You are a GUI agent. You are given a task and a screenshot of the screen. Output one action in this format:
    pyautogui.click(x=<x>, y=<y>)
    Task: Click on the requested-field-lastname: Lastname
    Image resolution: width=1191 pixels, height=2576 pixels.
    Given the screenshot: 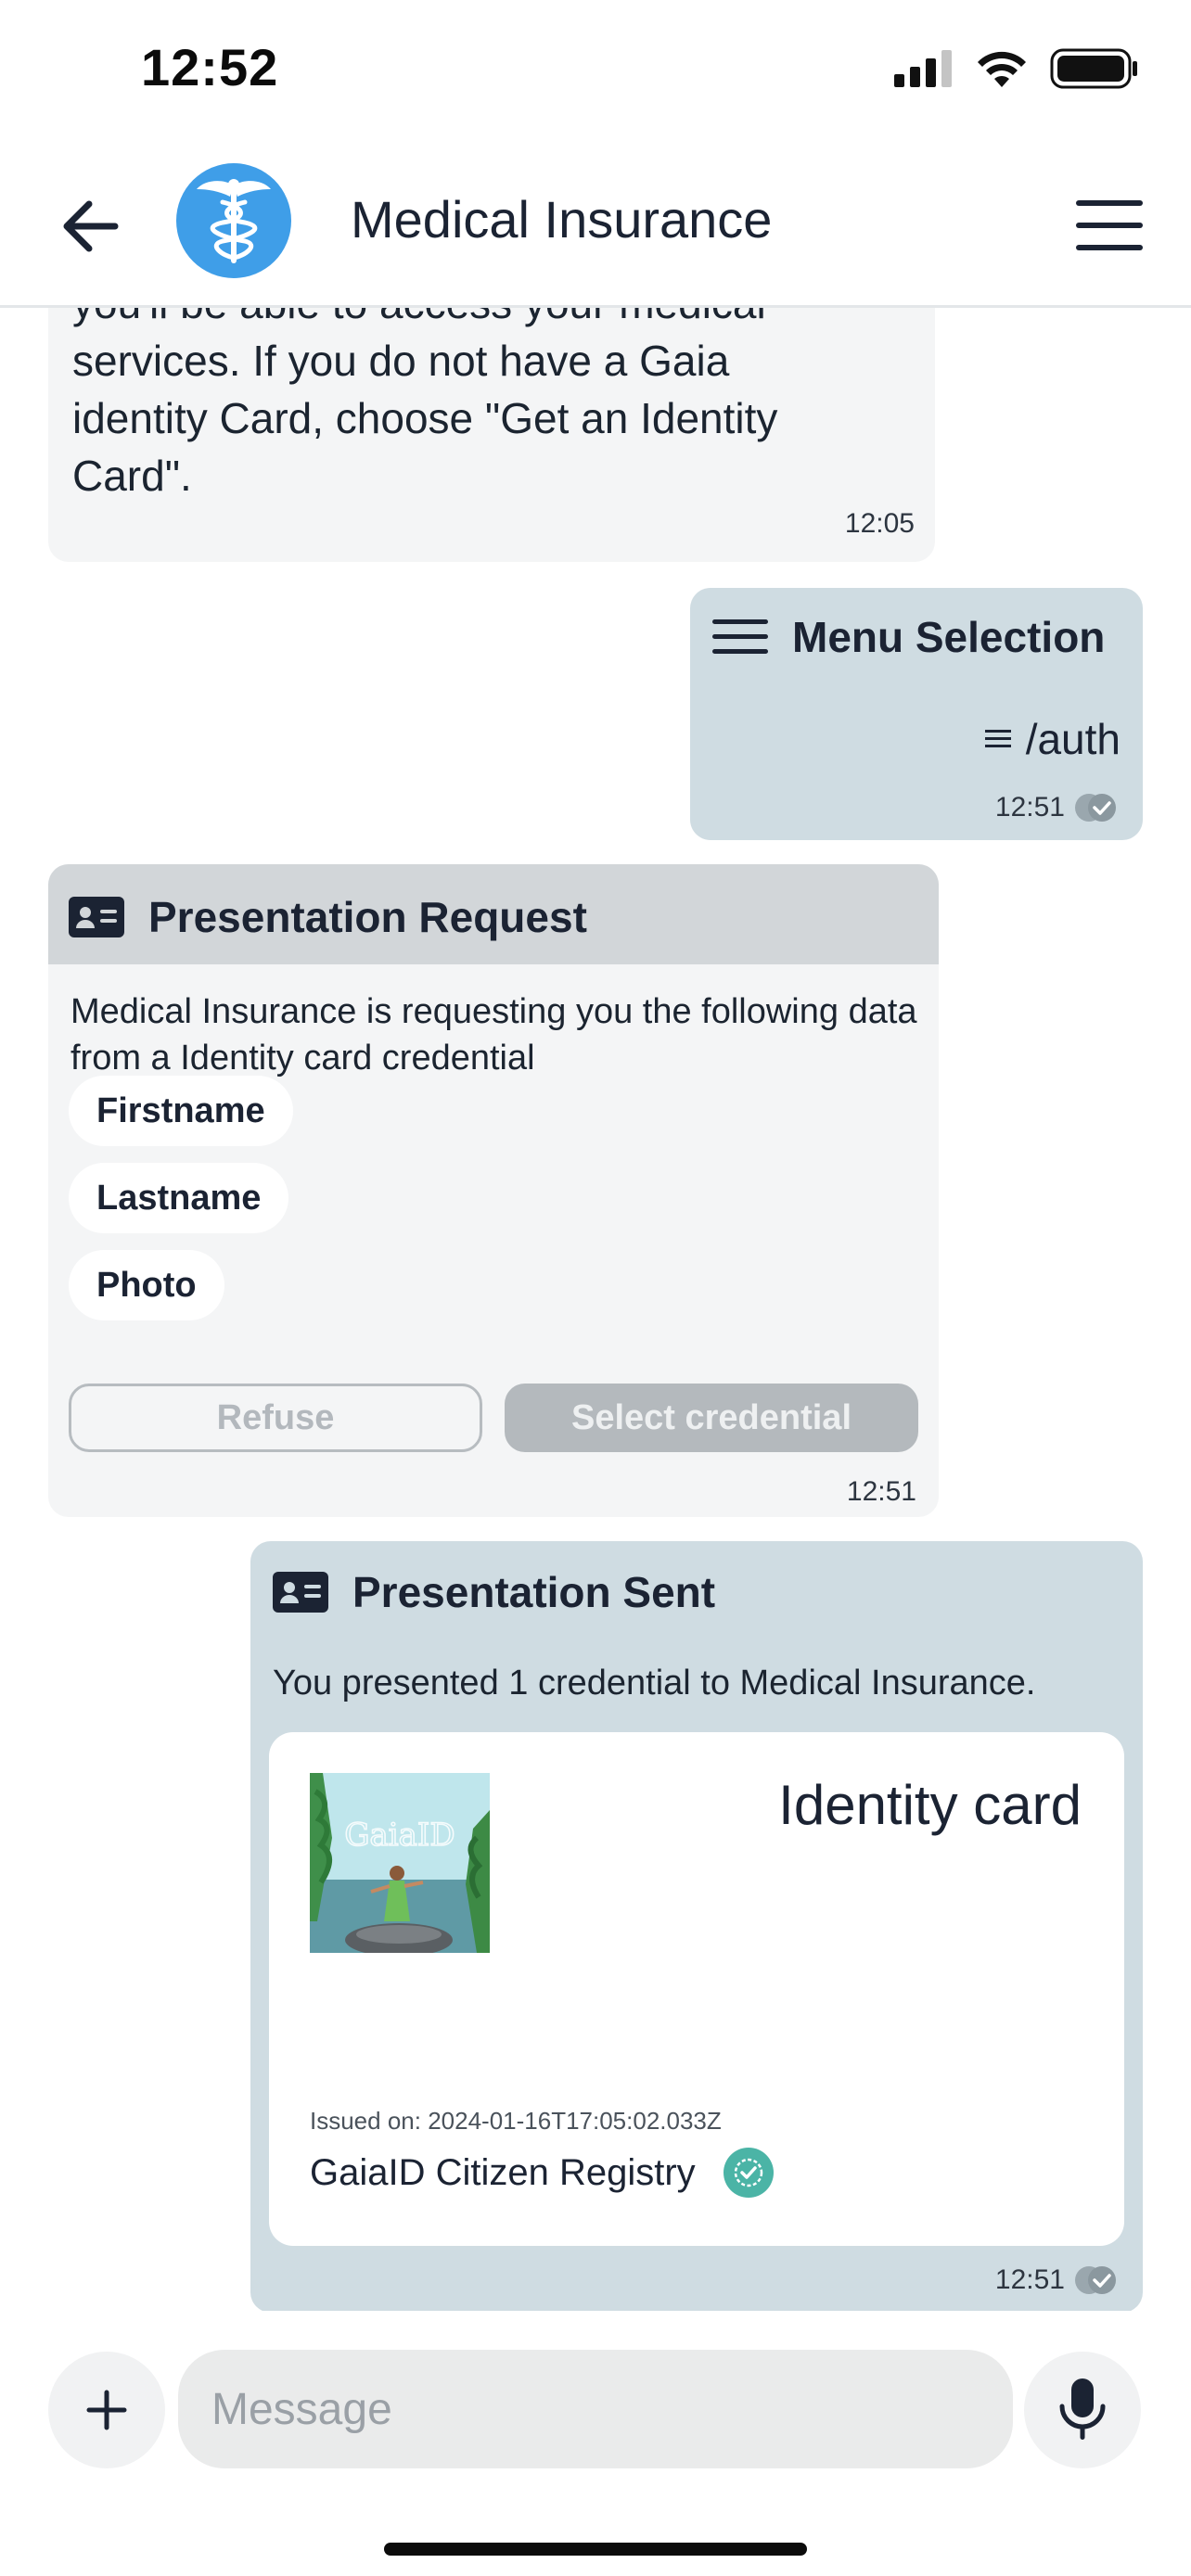 What is the action you would take?
    pyautogui.click(x=179, y=1198)
    